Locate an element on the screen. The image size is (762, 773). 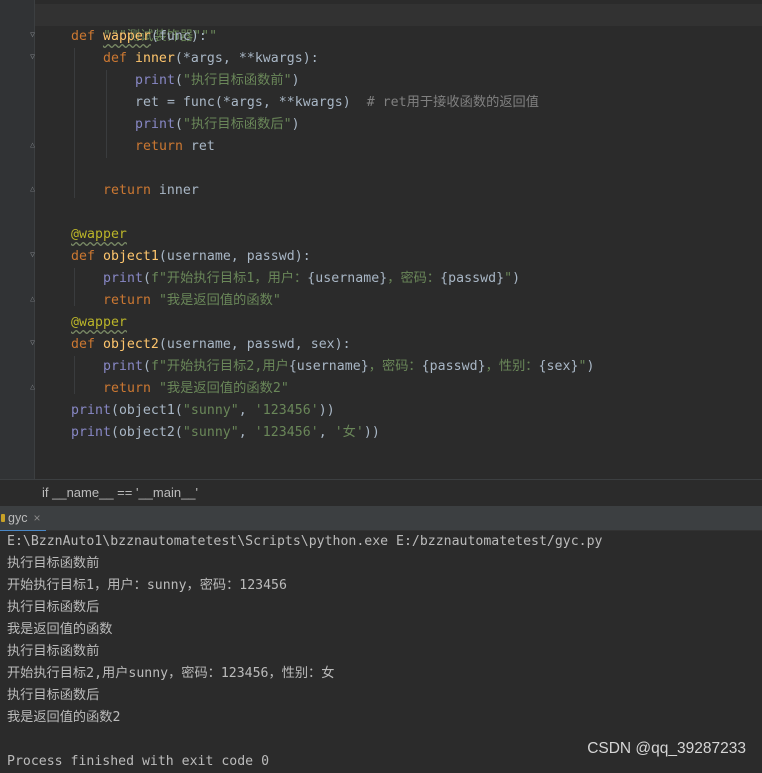
return-value: ret is located at coordinates (198, 146).